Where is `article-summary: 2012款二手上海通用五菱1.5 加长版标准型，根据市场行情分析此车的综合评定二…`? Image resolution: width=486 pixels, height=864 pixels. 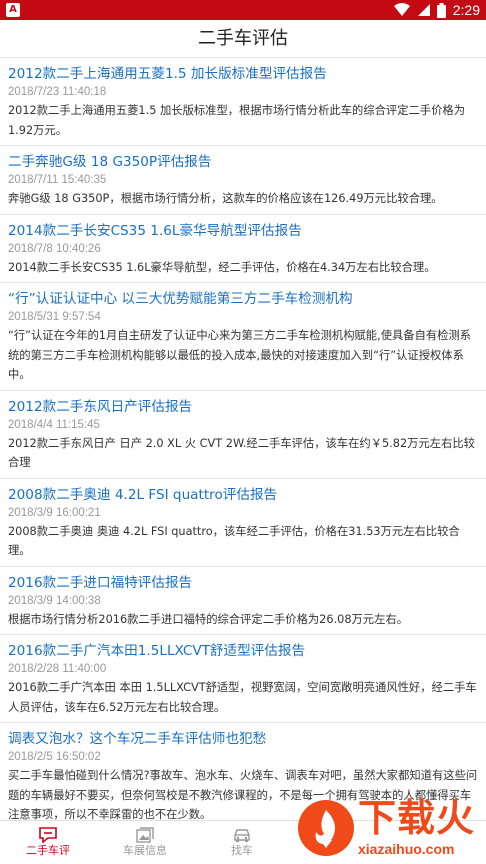
article-summary: 2012款二手上海通用五菱1.5 加长版标准型，根据市场行情分析此车的综合评定二… is located at coordinates (236, 120).